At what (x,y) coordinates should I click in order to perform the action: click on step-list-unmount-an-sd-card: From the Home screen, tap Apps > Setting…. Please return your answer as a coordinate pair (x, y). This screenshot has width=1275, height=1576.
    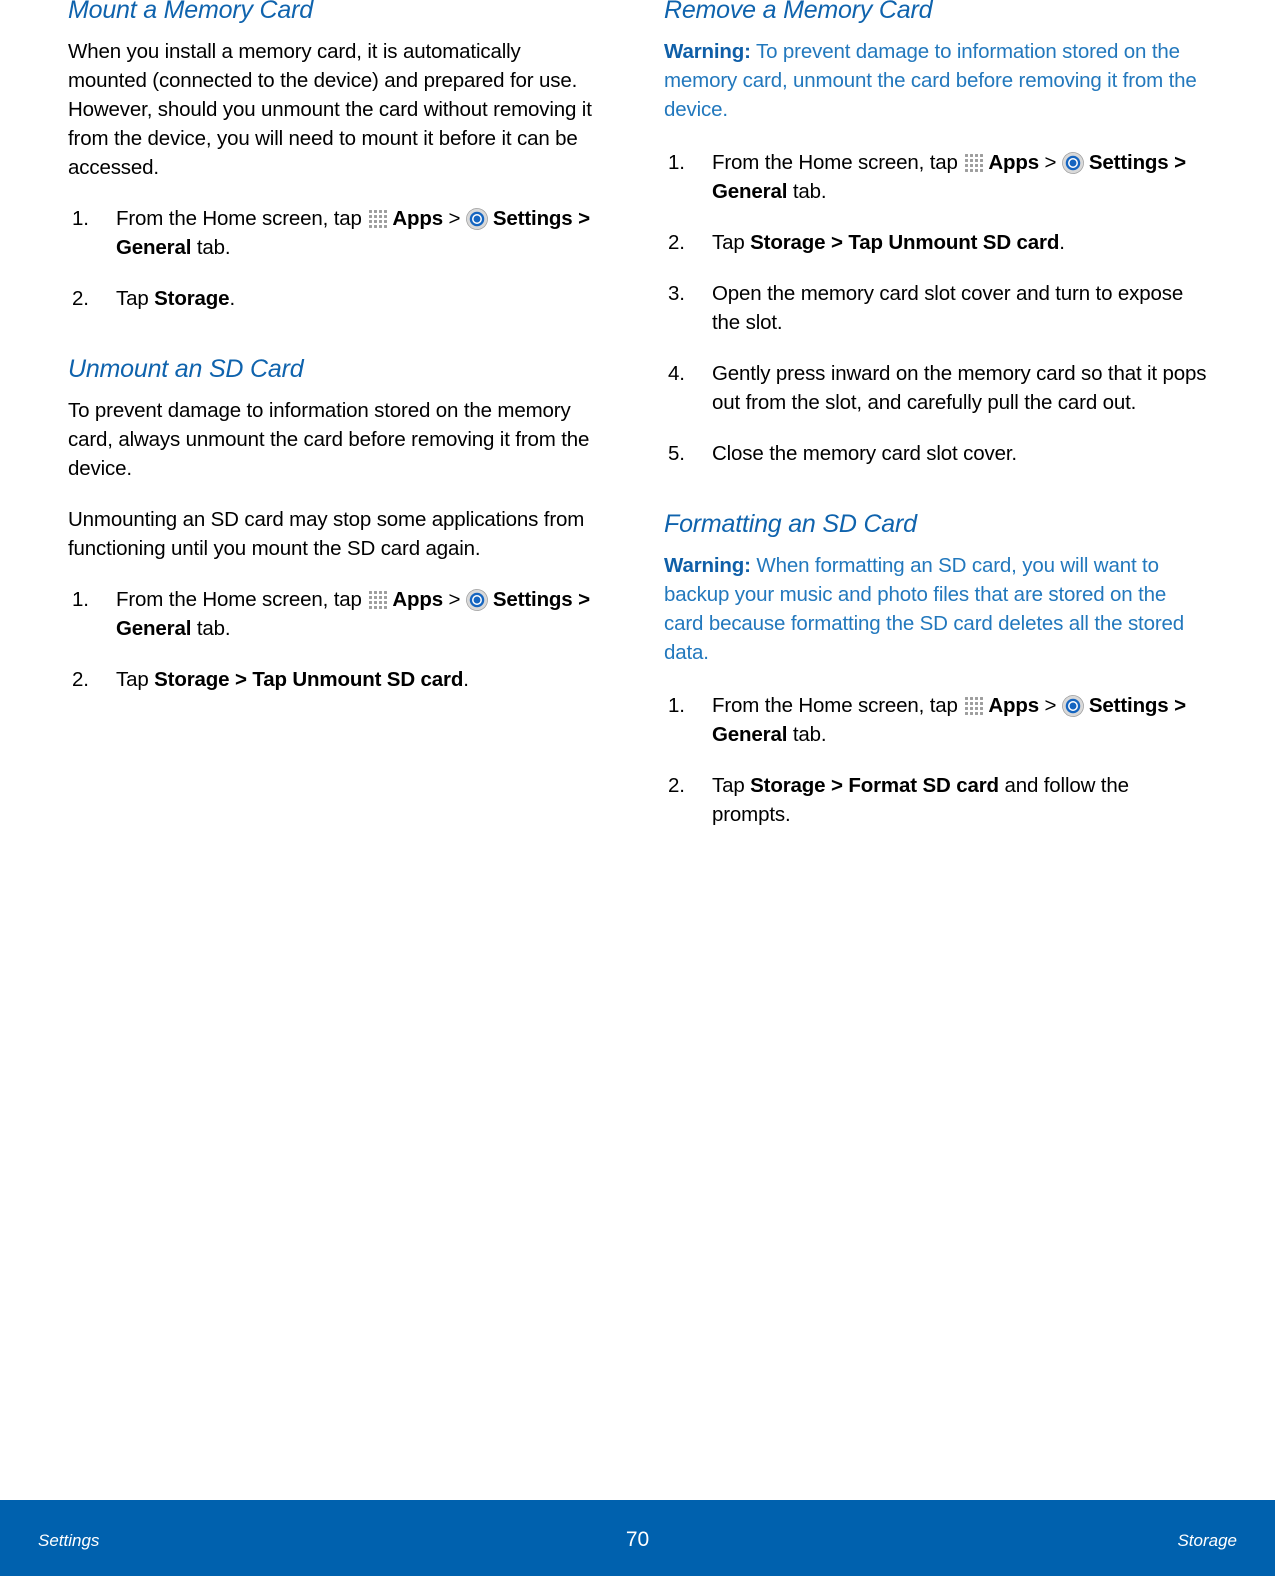
    Looking at the image, I should click on (335, 639).